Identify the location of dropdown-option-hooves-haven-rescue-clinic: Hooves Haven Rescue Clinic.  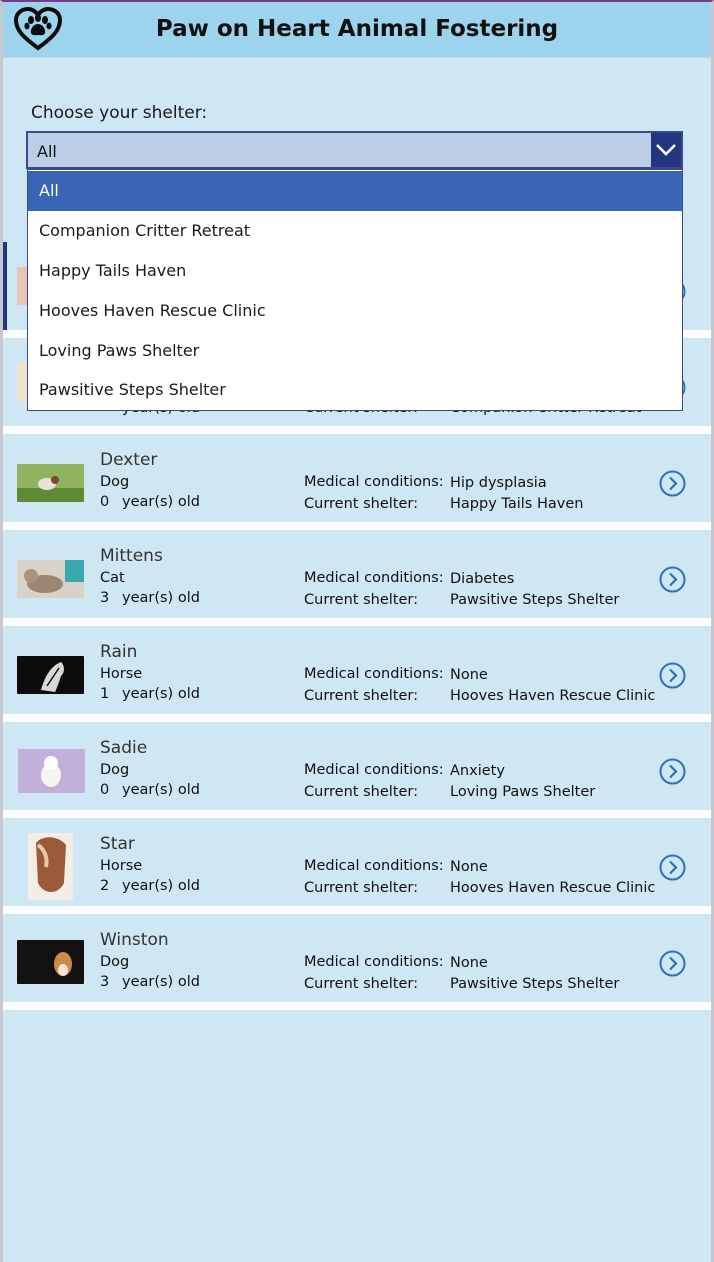
(355, 311).